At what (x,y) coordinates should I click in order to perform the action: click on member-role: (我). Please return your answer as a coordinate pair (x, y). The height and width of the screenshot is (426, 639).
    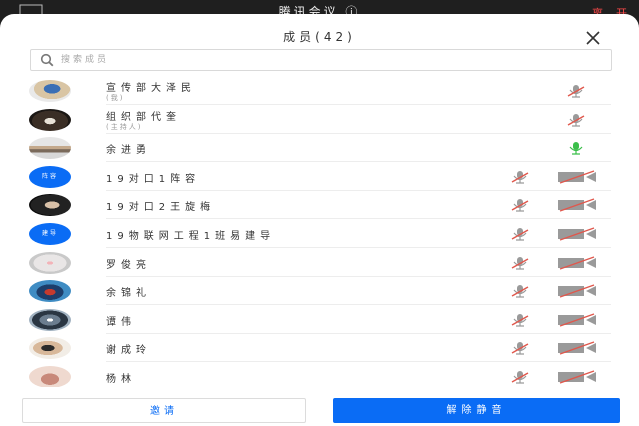
    Looking at the image, I should click on (115, 98).